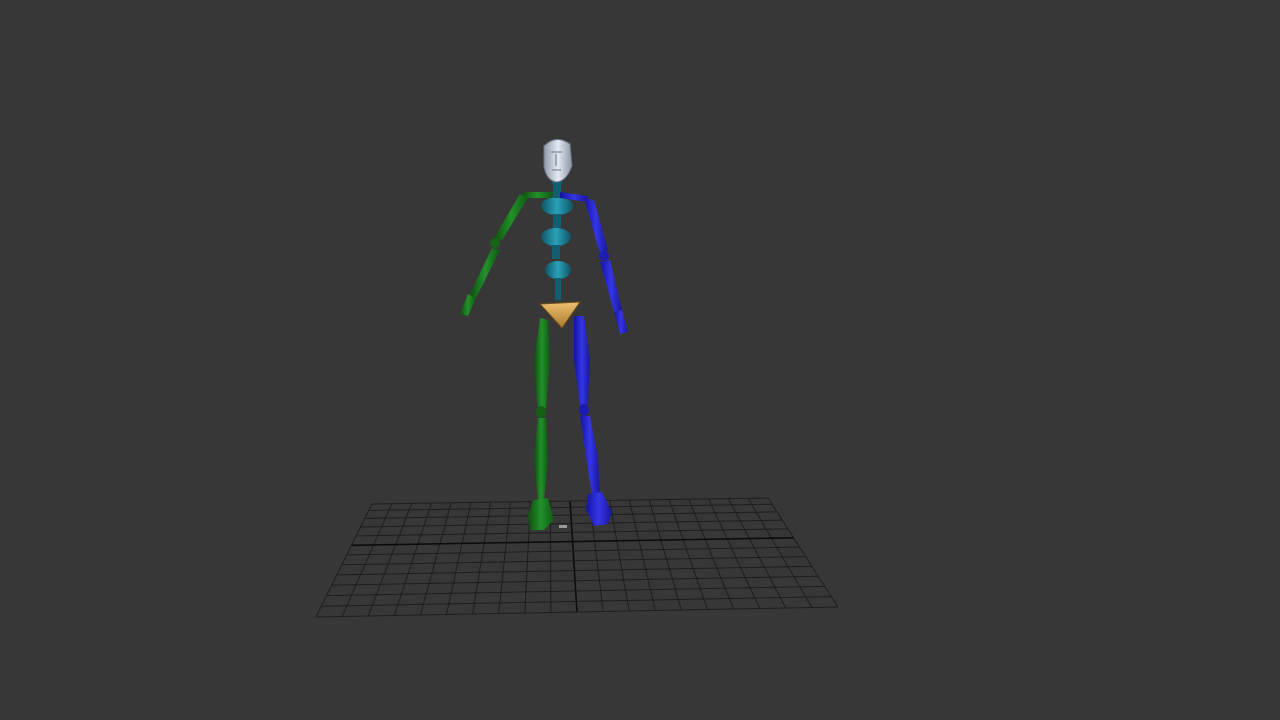  I want to click on left-leg, so click(541, 424).